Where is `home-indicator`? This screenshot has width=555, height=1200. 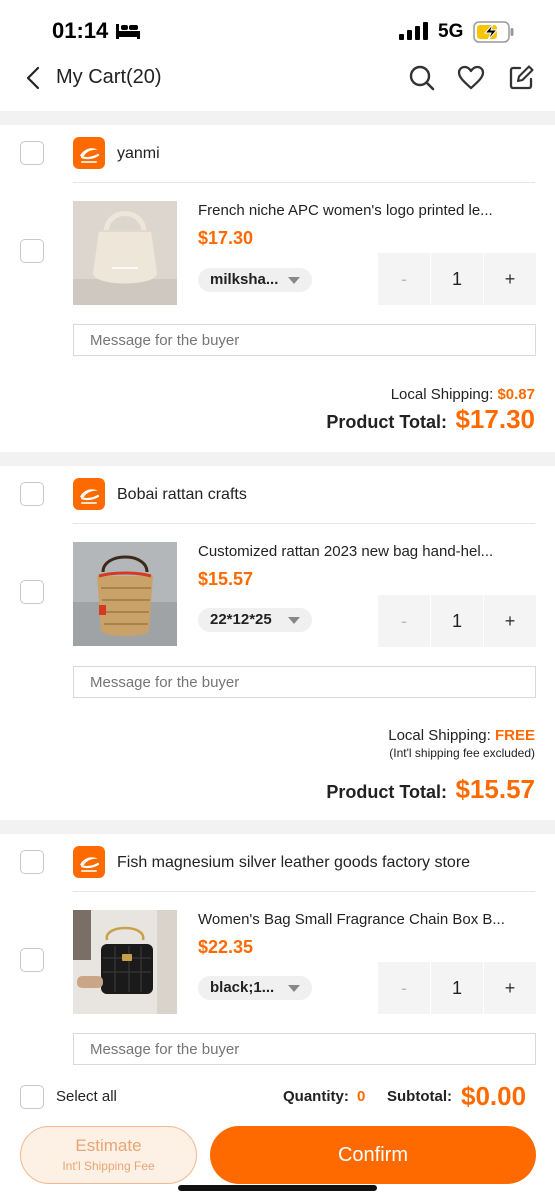
home-indicator is located at coordinates (277, 1188).